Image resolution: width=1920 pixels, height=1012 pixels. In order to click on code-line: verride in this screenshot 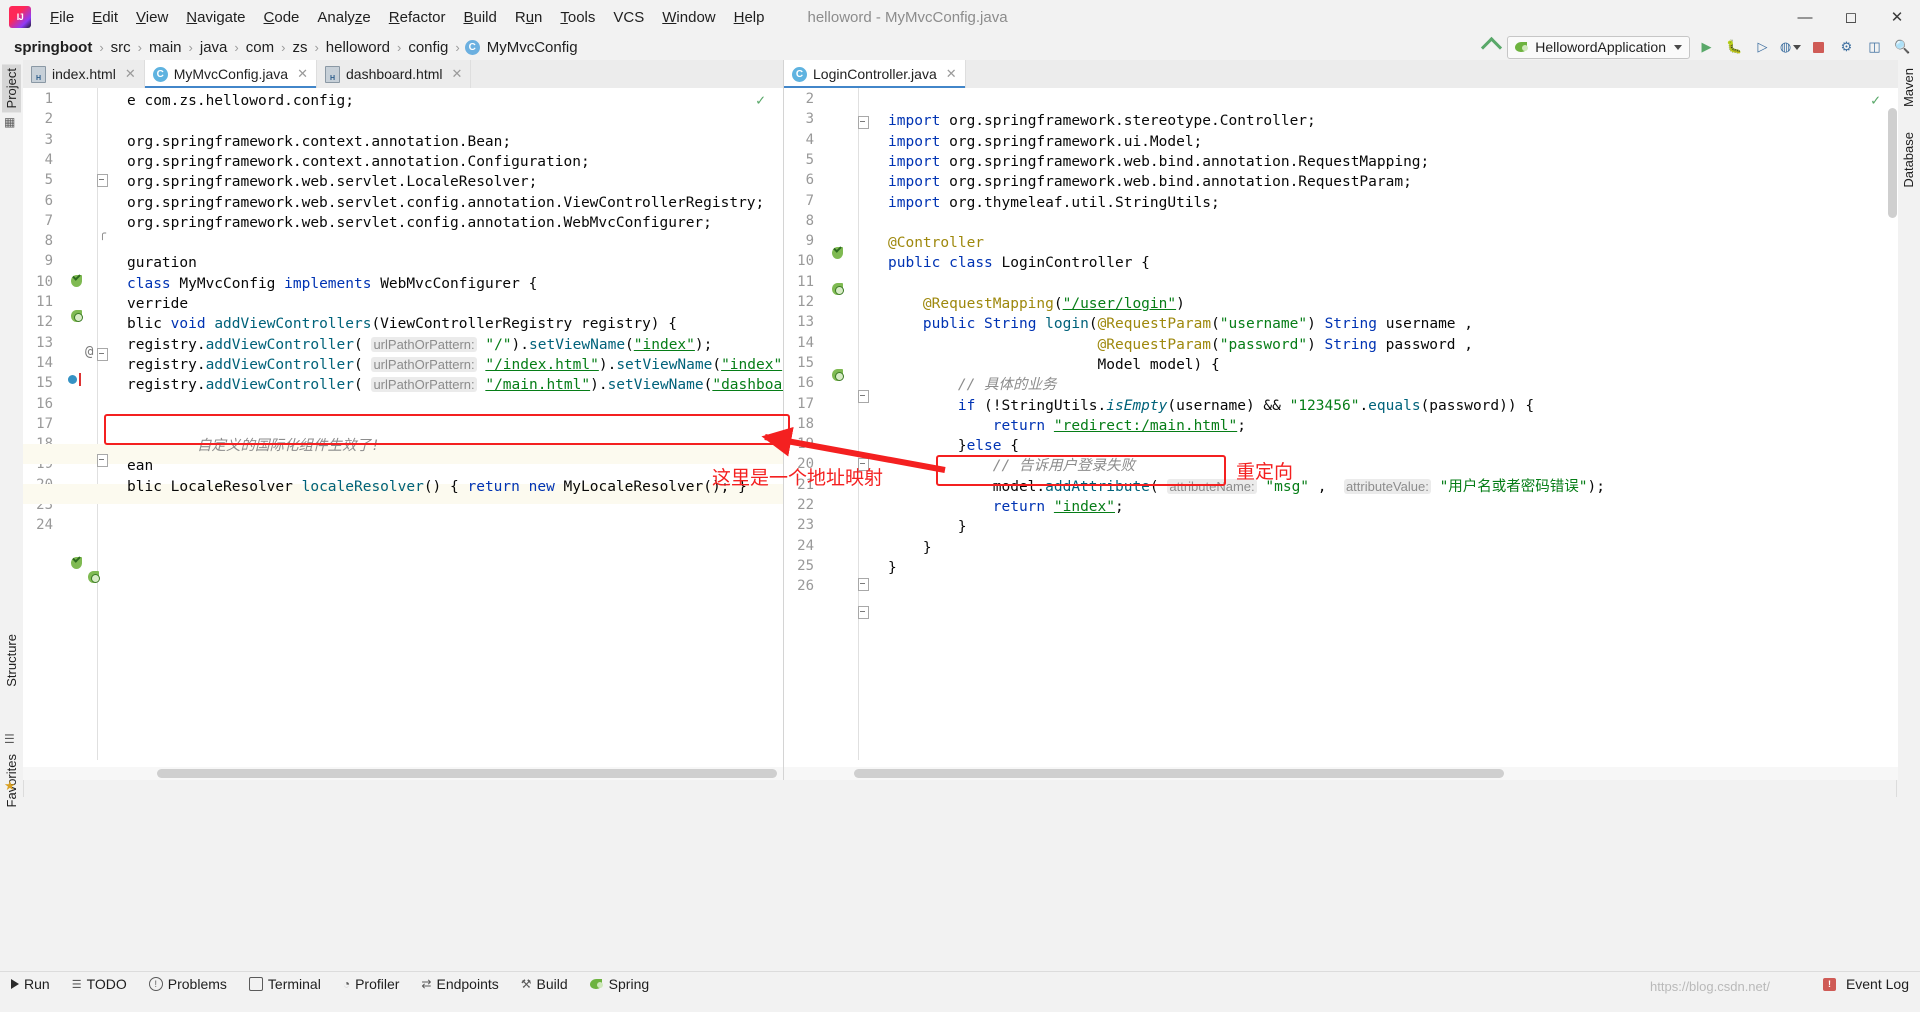, I will do `click(157, 304)`.